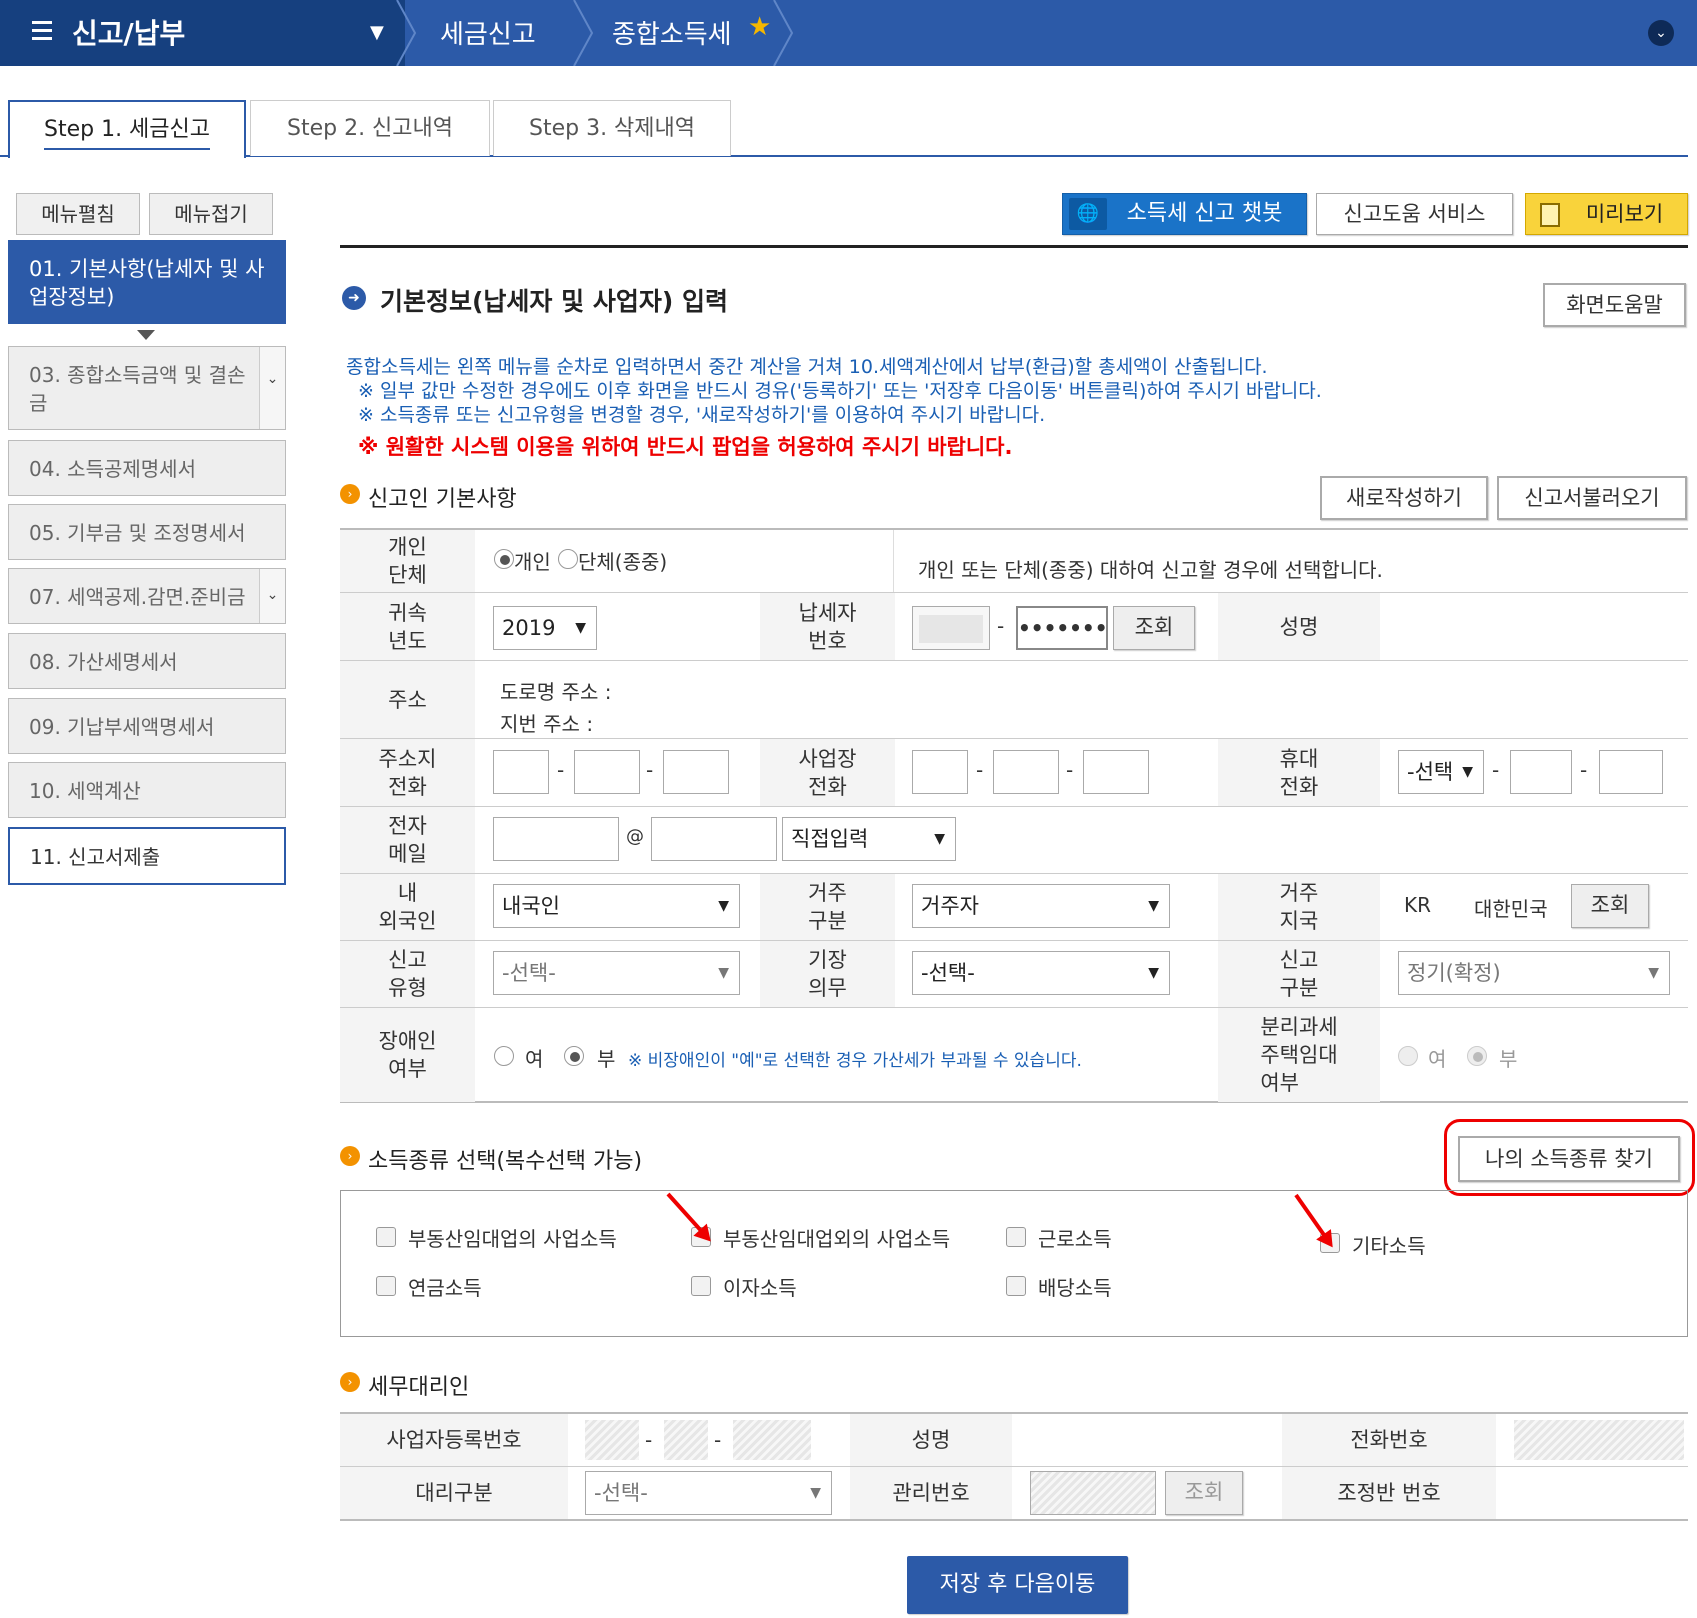 This screenshot has height=1618, width=1697. I want to click on label-agent-type: 대리구분, so click(454, 1493).